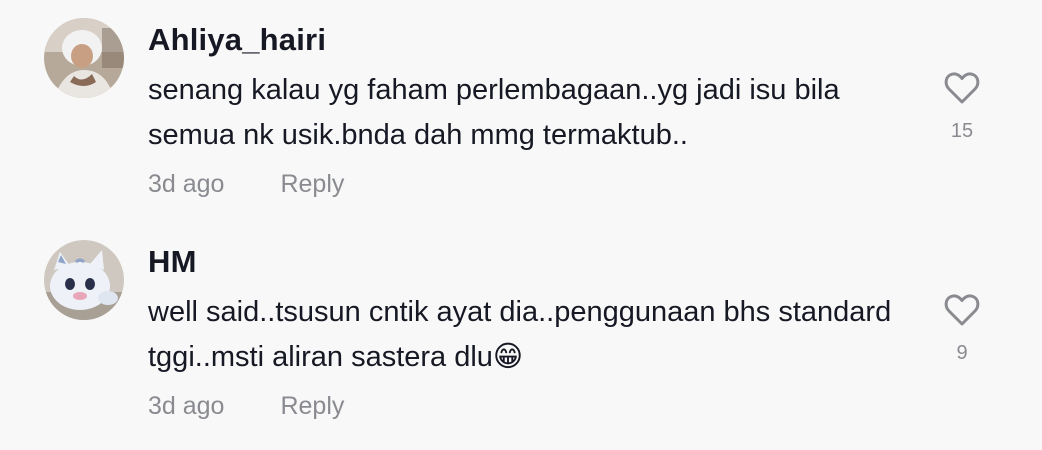  Describe the element at coordinates (172, 262) in the screenshot. I see `username: HM` at that location.